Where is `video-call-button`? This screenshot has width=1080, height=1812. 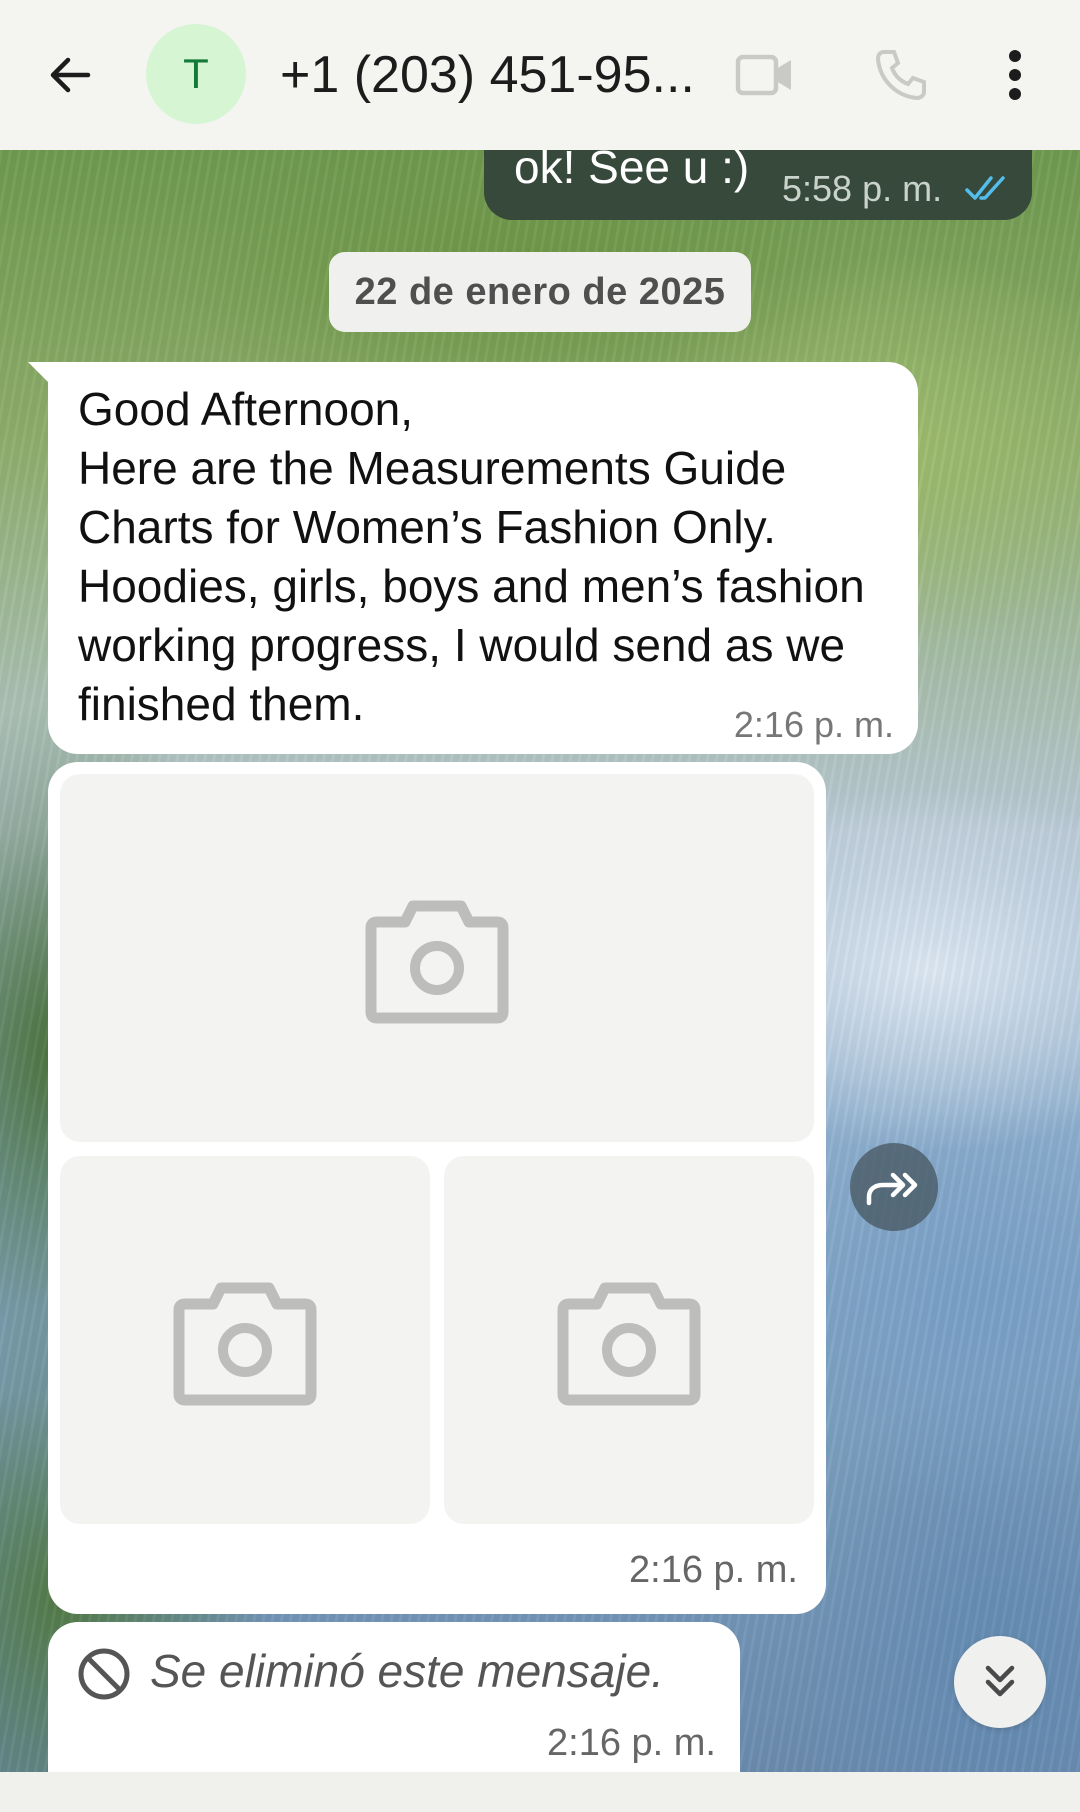
video-call-button is located at coordinates (765, 75).